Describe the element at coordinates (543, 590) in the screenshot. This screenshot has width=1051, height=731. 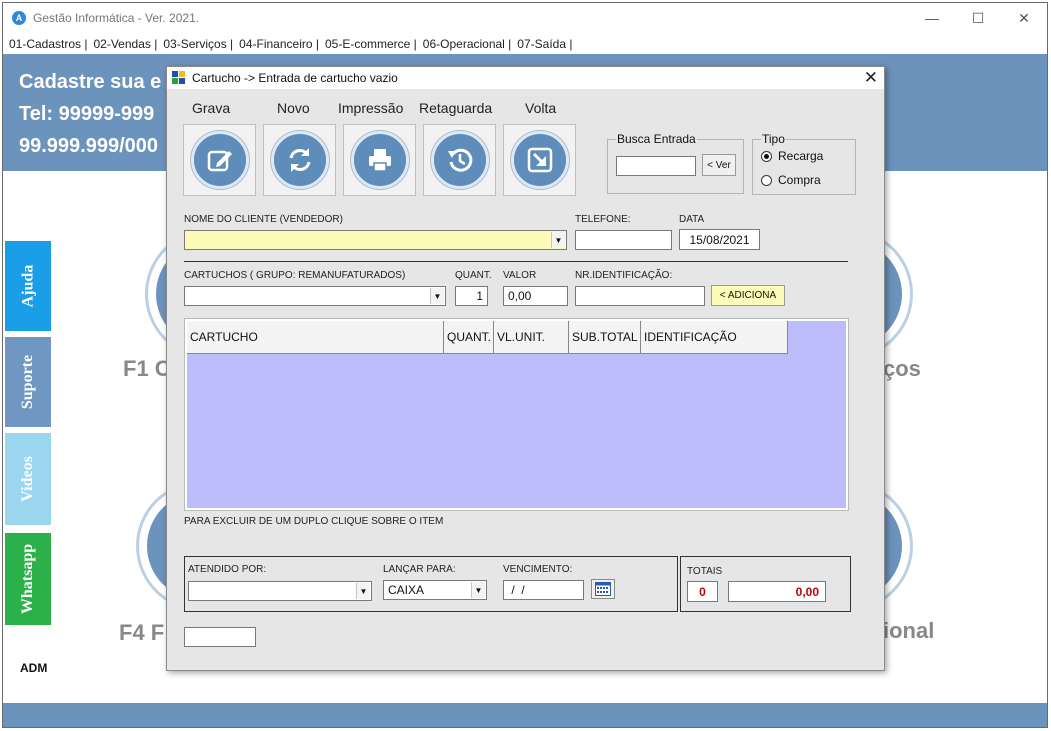
I see `vencimento-input: / /` at that location.